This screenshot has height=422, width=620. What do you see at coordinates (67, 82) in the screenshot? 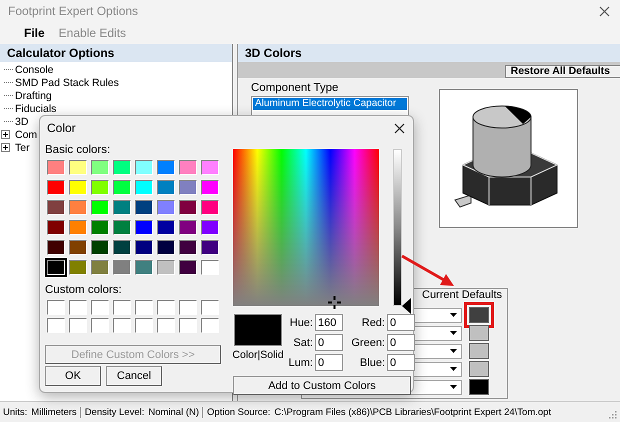
I see `tree-item: SMD Pad Stack Rules` at bounding box center [67, 82].